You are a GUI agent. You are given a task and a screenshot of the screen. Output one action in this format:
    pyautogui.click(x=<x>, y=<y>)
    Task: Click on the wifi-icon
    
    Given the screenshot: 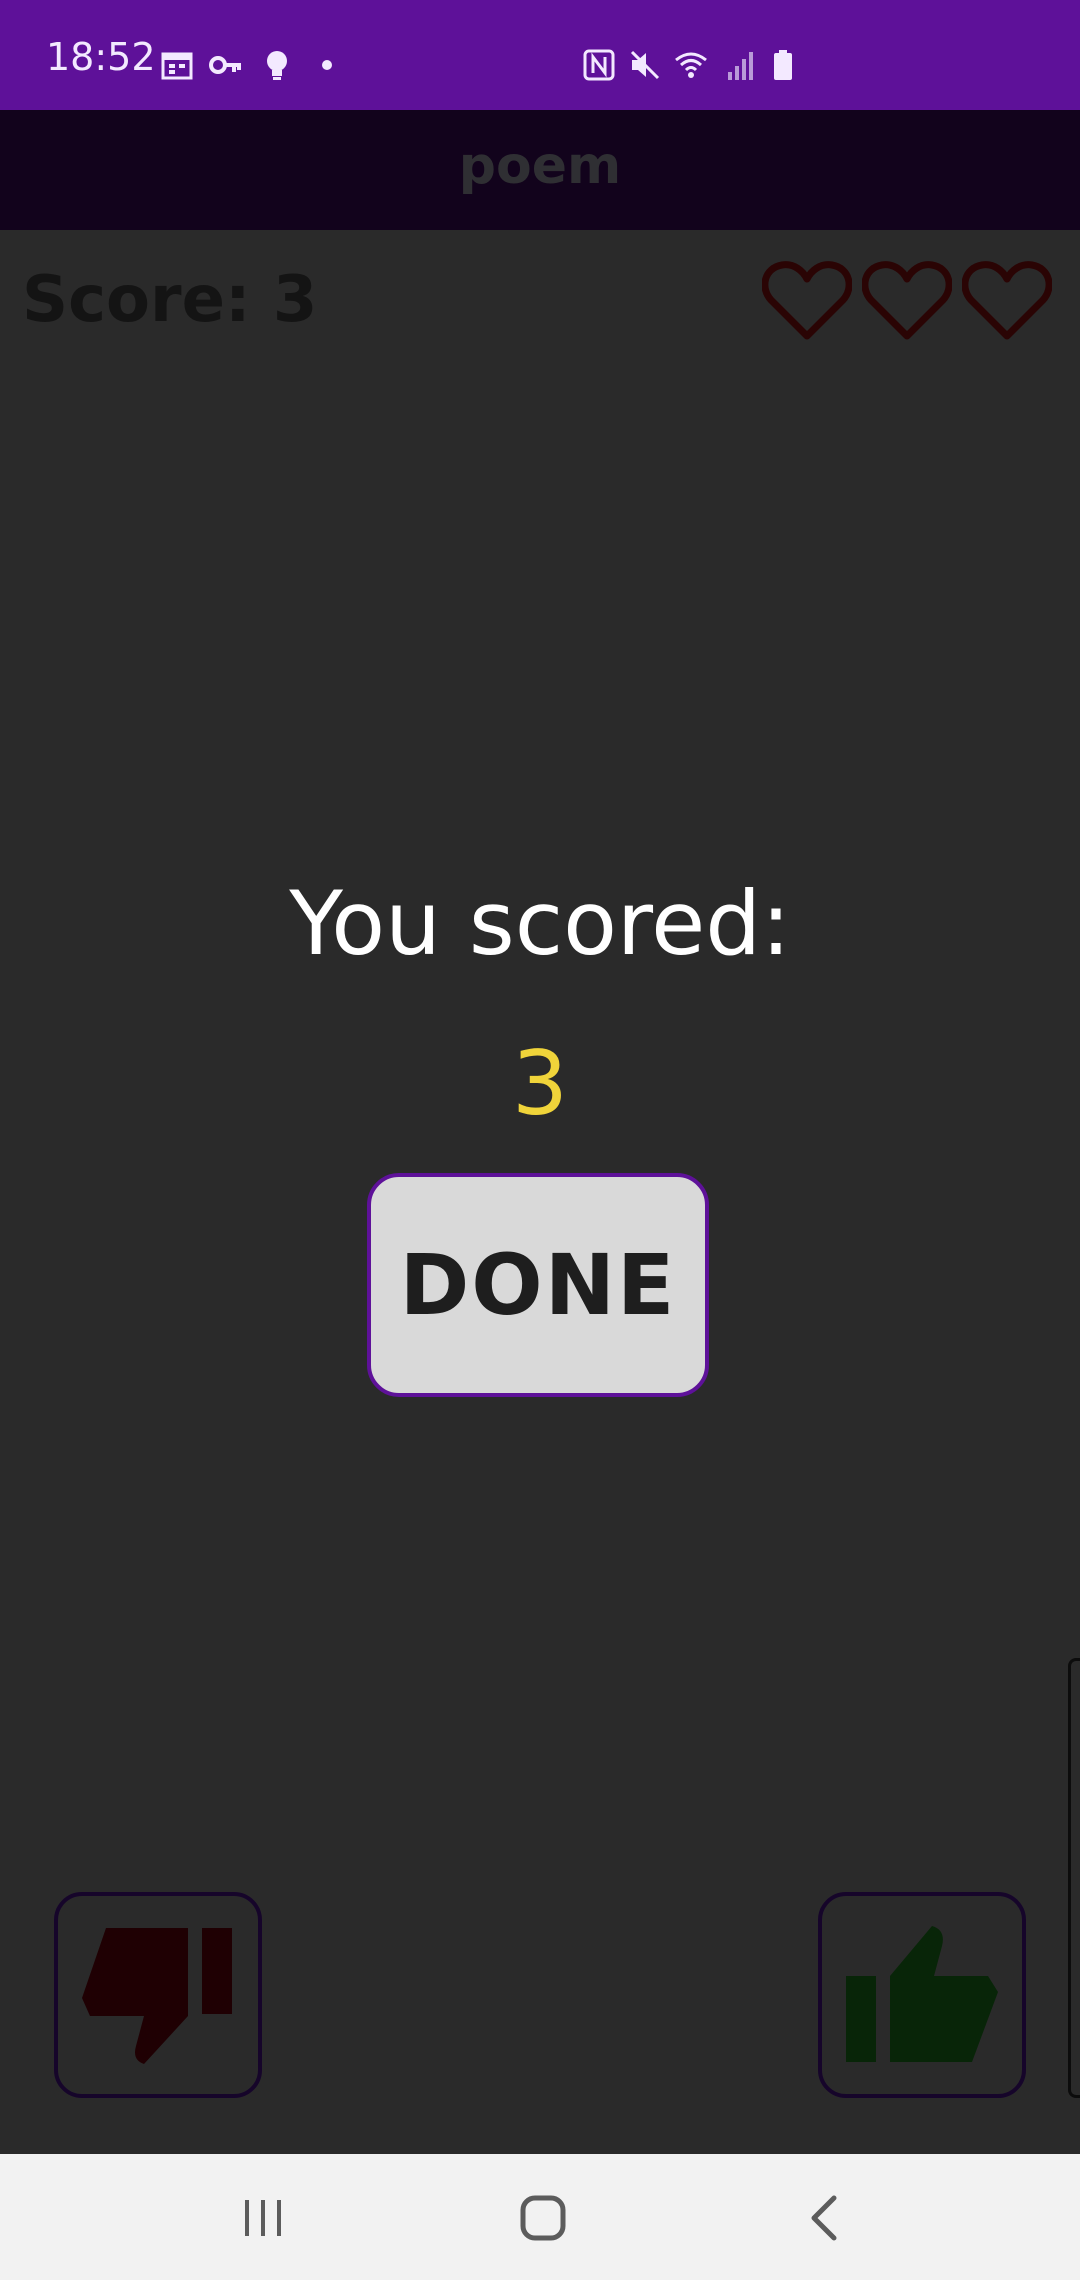 What is the action you would take?
    pyautogui.click(x=691, y=65)
    